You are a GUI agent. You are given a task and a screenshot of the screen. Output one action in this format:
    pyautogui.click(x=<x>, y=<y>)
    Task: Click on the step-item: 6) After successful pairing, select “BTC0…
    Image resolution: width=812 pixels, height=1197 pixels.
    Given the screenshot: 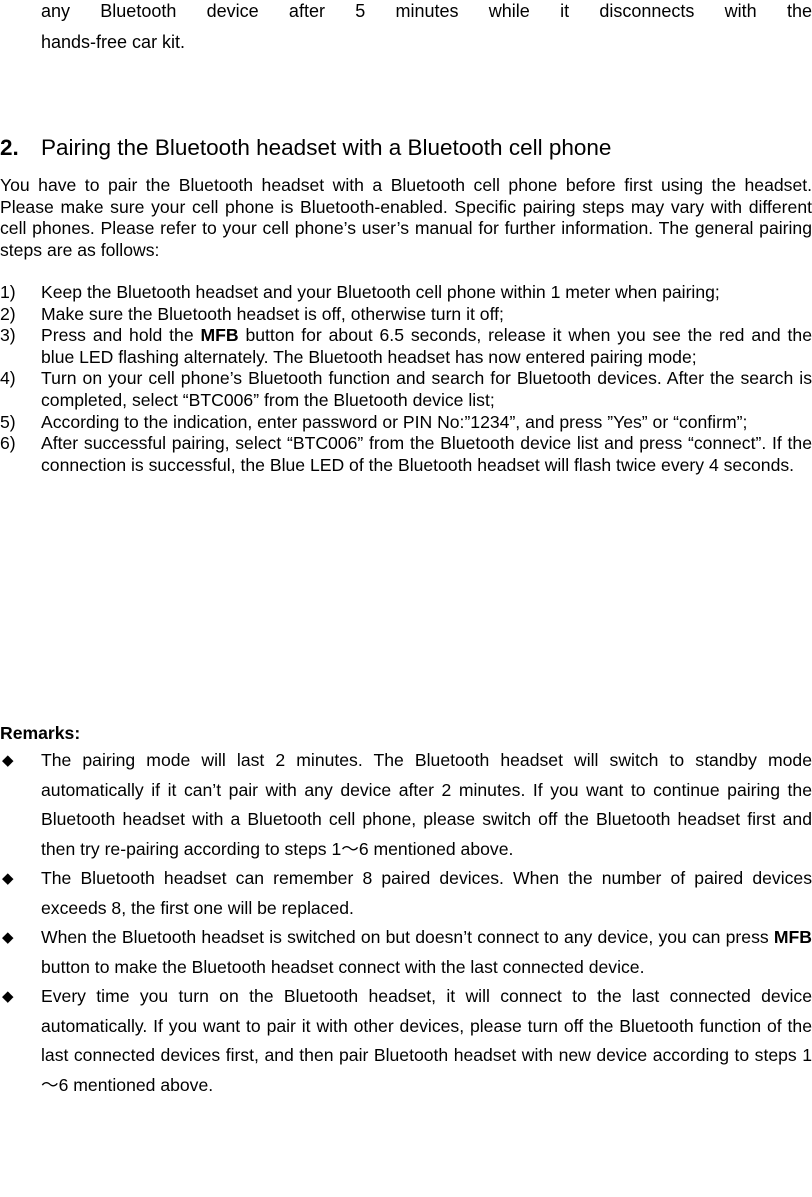 What is the action you would take?
    pyautogui.click(x=406, y=454)
    